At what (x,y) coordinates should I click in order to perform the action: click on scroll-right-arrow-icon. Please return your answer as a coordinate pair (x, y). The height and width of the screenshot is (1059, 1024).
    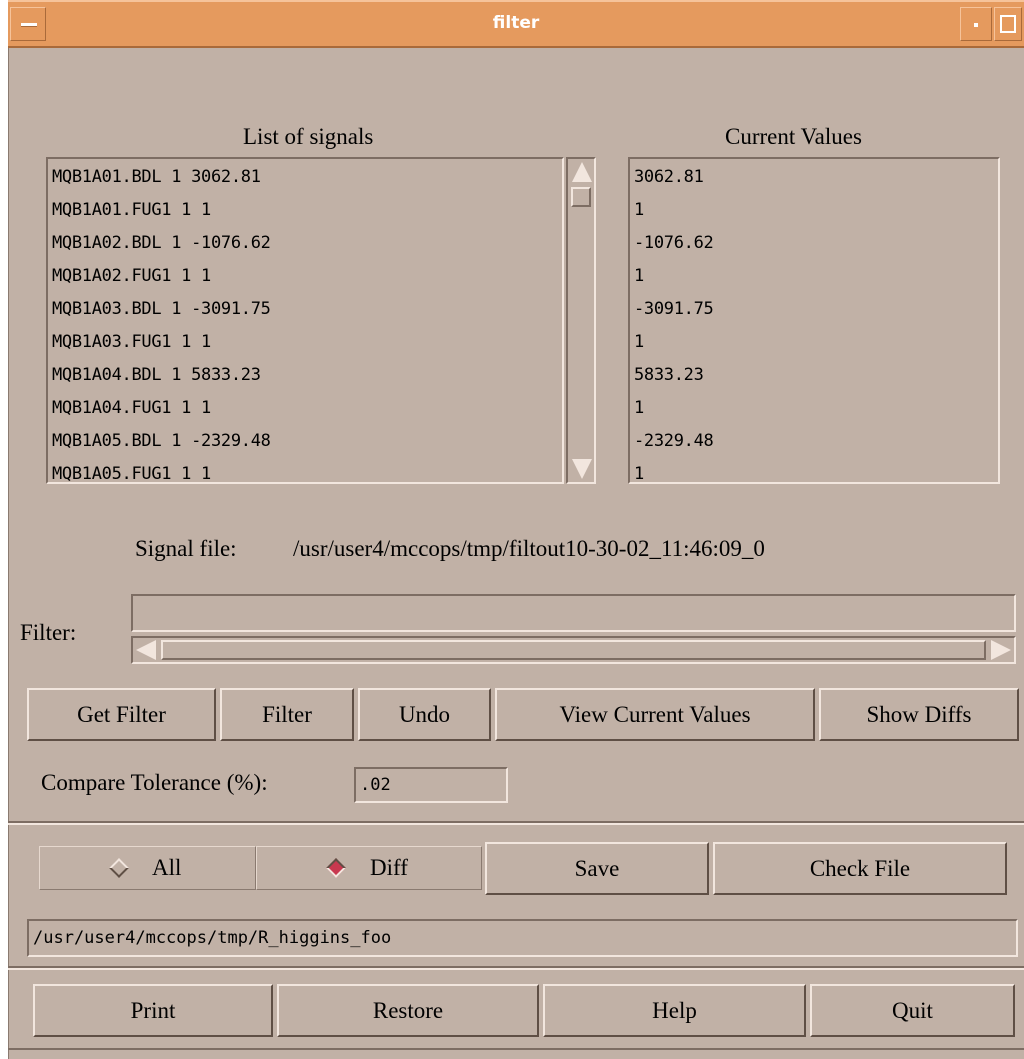
    Looking at the image, I should click on (1001, 650).